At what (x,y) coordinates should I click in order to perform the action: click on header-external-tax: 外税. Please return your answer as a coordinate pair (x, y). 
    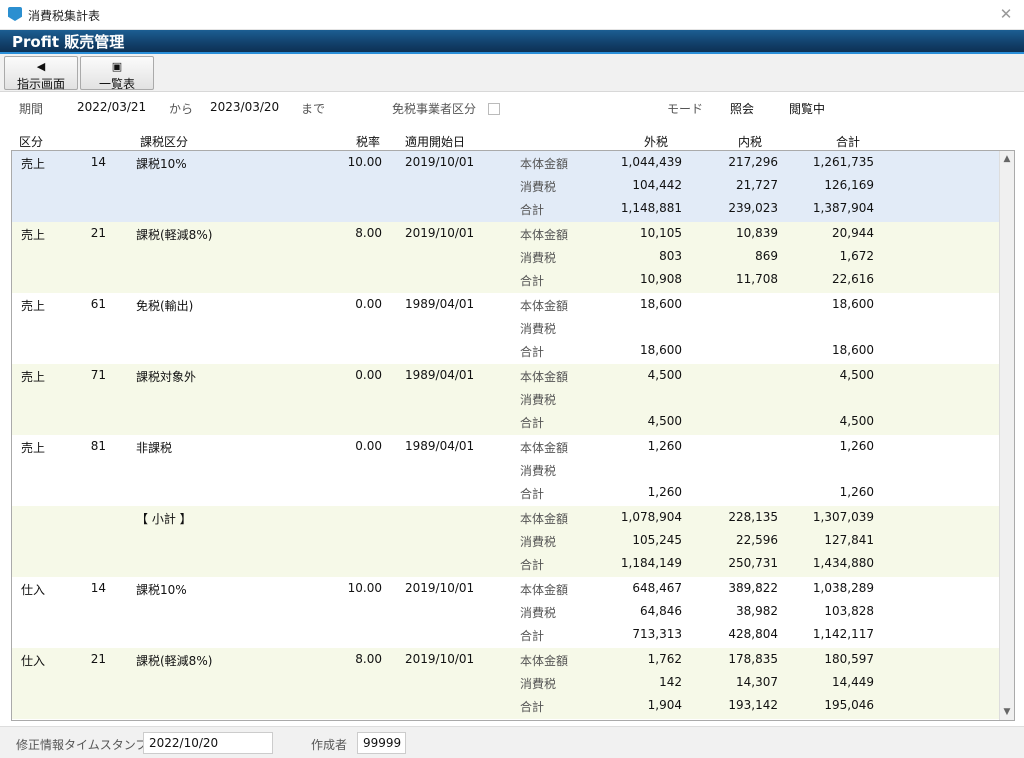
    Looking at the image, I should click on (656, 142).